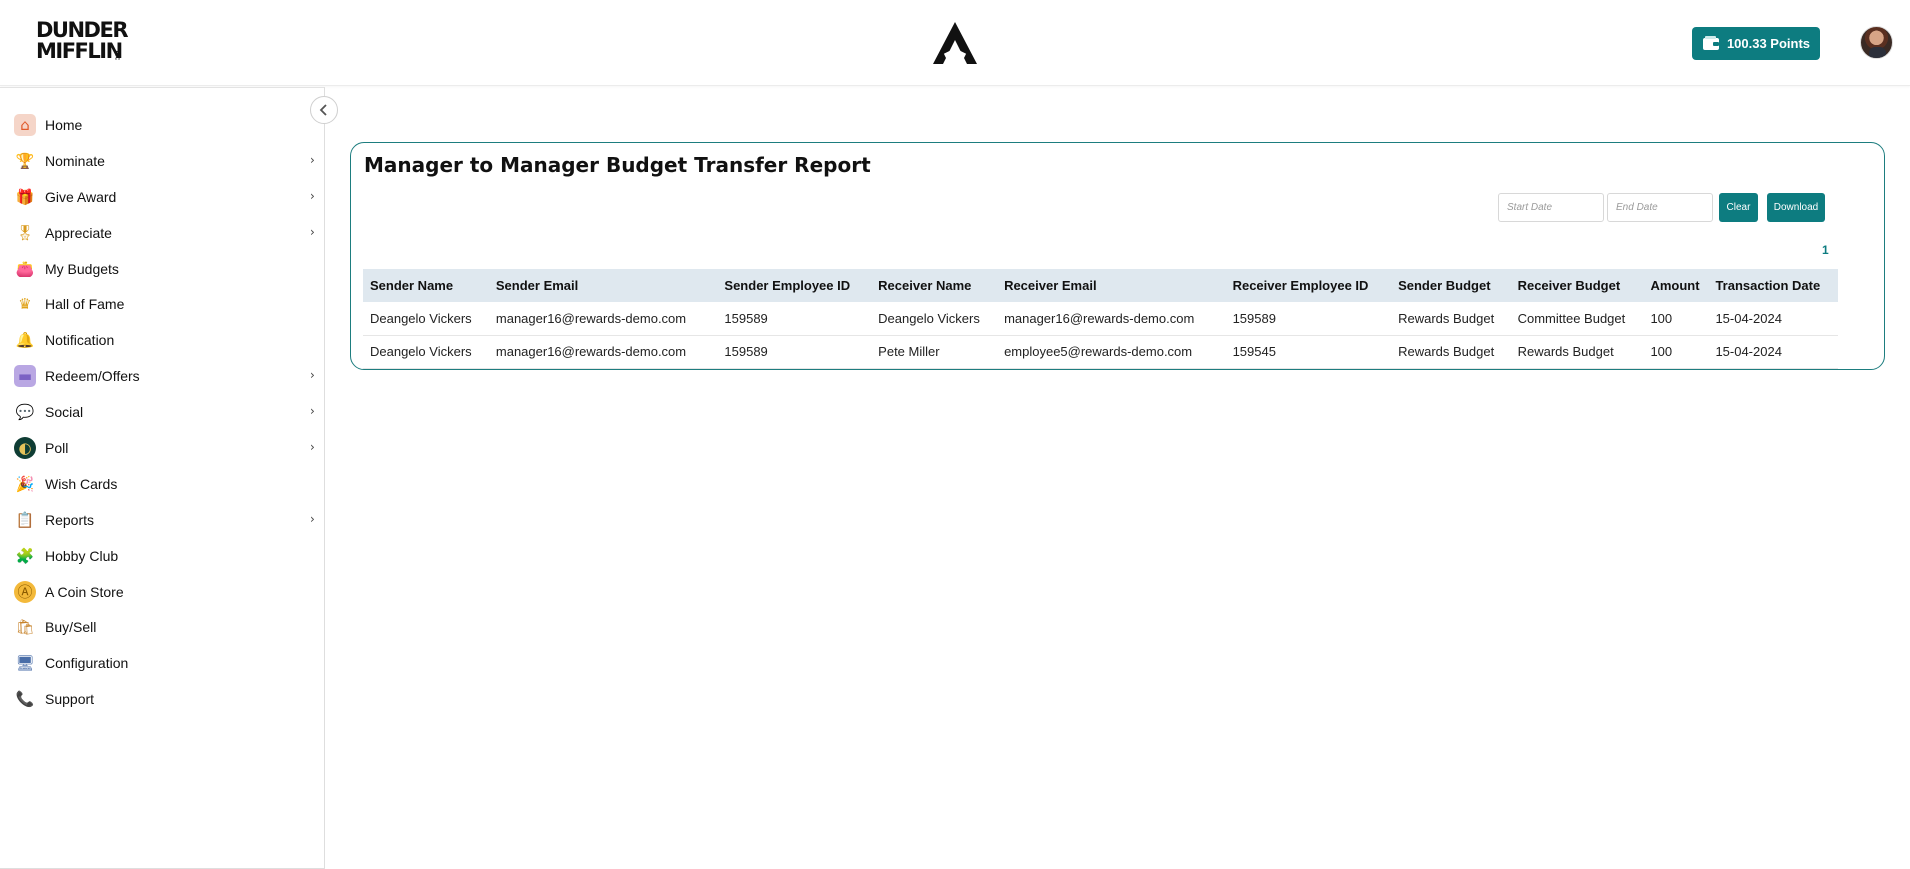 Image resolution: width=1910 pixels, height=869 pixels. I want to click on poll-icon: ◐, so click(25, 447).